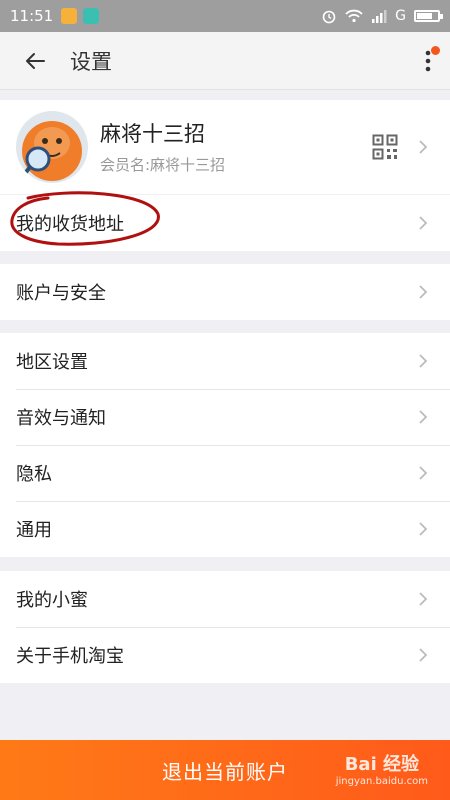  Describe the element at coordinates (435, 50) in the screenshot. I see `notification-dot` at that location.